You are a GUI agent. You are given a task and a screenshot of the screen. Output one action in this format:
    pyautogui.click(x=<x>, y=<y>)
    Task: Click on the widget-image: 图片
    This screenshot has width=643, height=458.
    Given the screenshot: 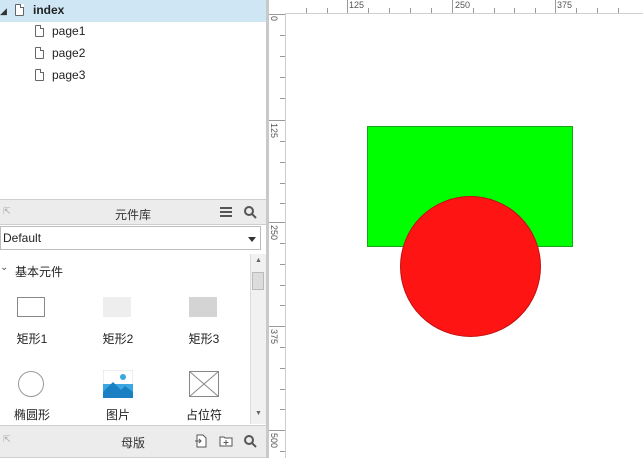 What is the action you would take?
    pyautogui.click(x=118, y=396)
    